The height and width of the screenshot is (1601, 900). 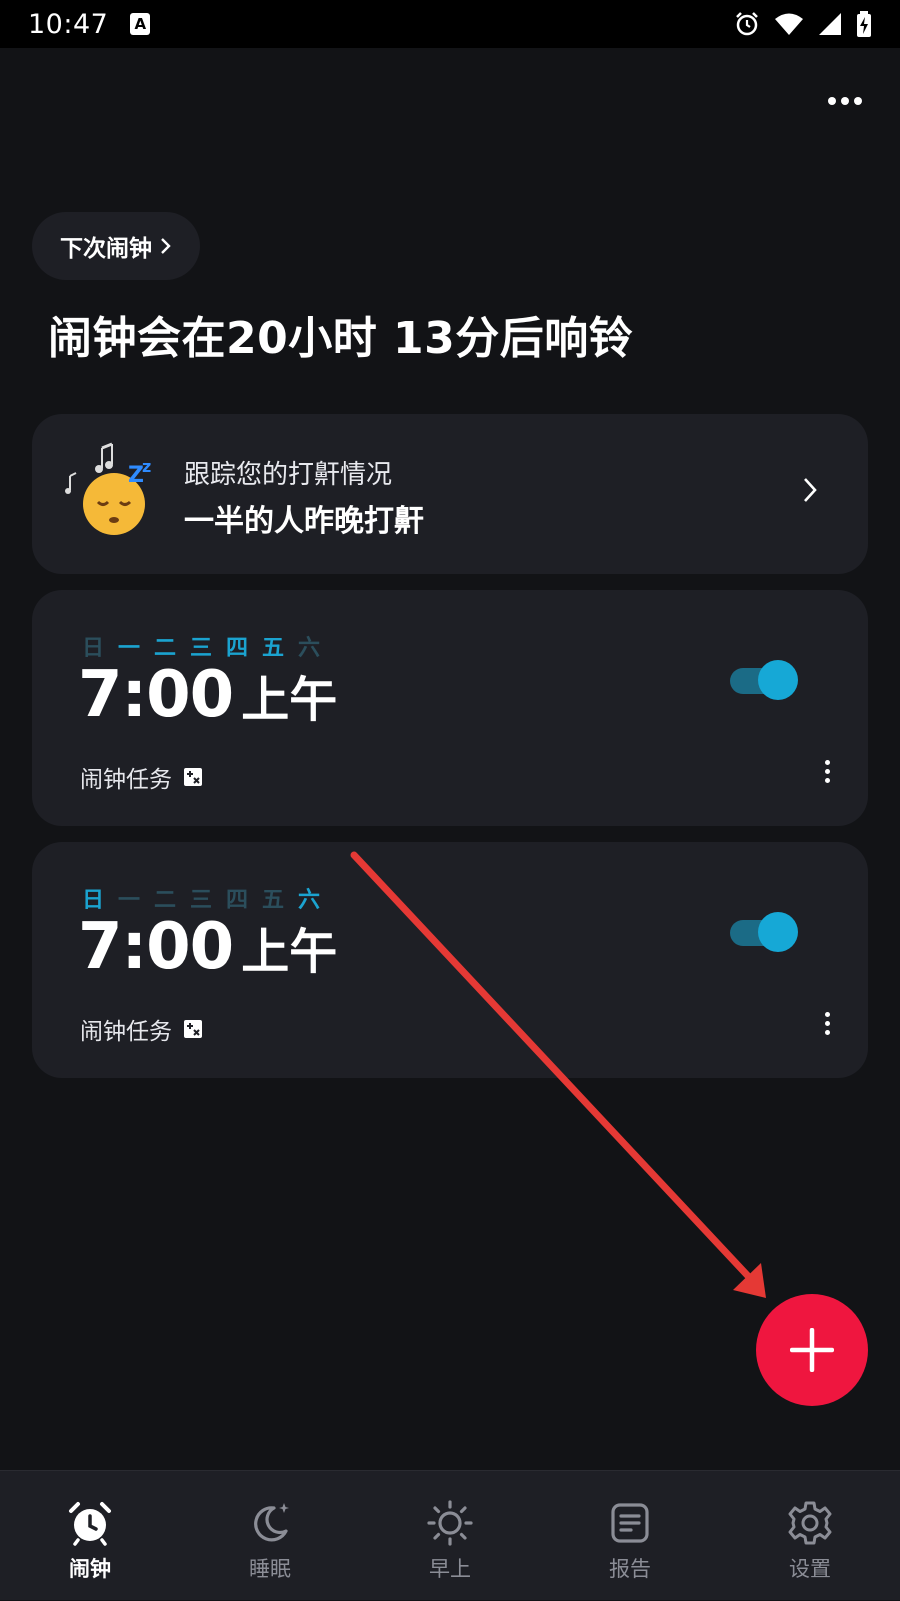 I want to click on signal-icon, so click(x=830, y=24).